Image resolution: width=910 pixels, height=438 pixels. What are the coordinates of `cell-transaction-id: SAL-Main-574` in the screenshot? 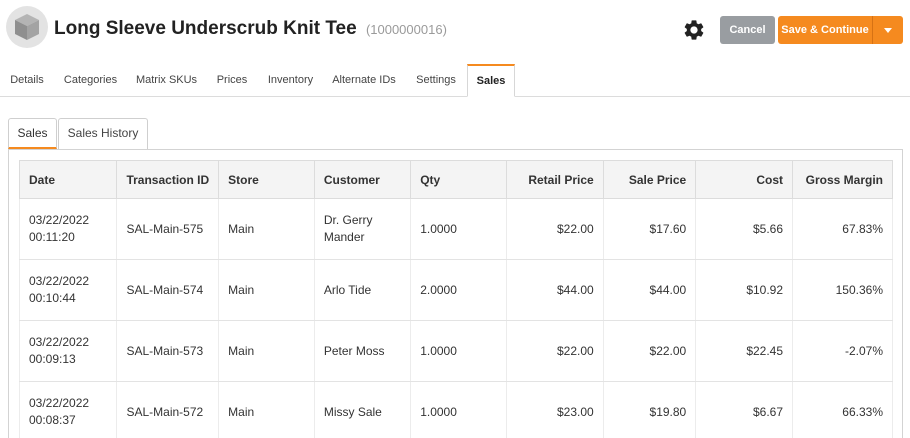 It's located at (168, 290).